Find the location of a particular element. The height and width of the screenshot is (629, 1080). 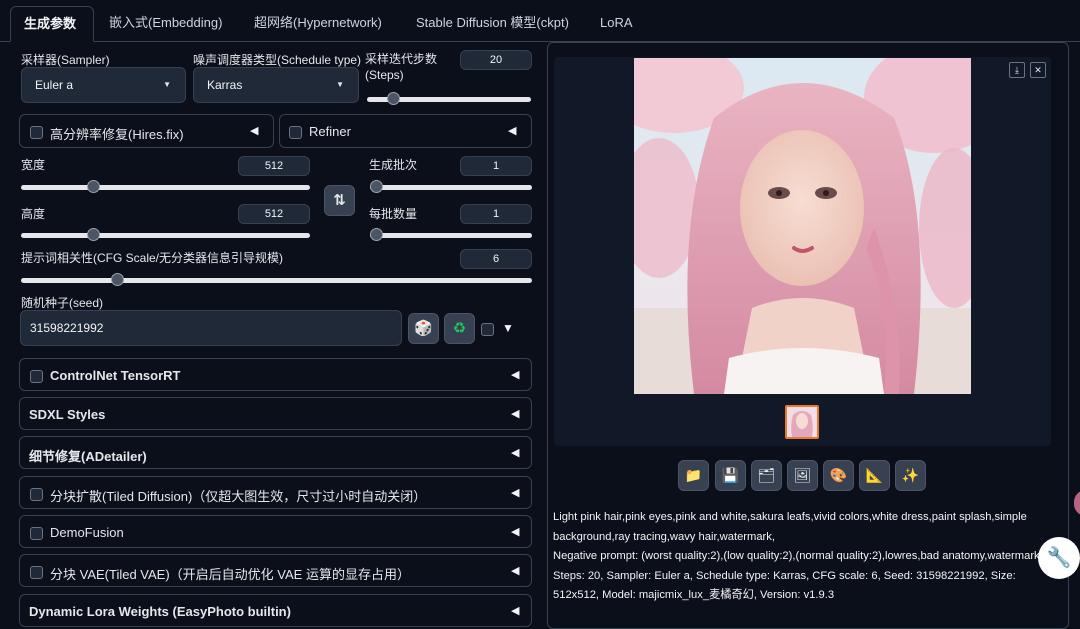

folder-icon: 📁 is located at coordinates (693, 475).